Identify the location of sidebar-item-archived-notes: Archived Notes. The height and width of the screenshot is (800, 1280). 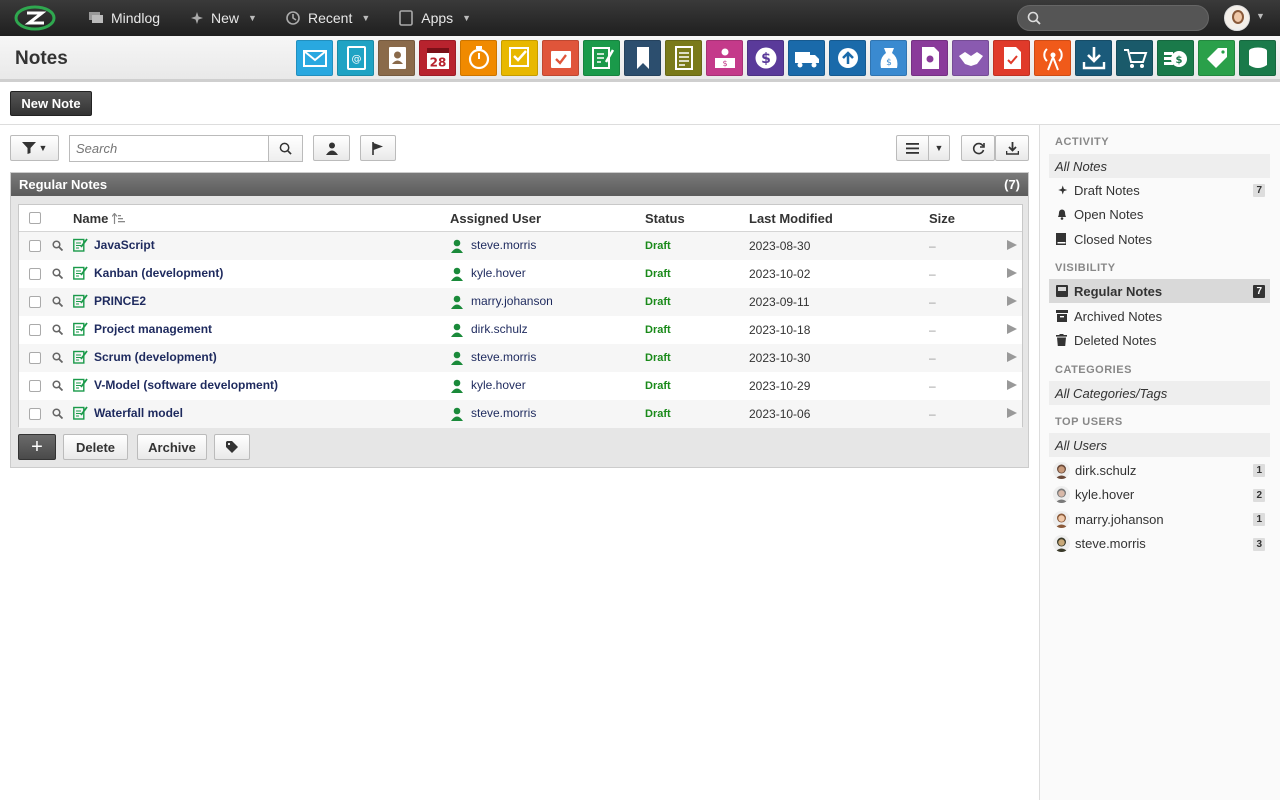
(1159, 316).